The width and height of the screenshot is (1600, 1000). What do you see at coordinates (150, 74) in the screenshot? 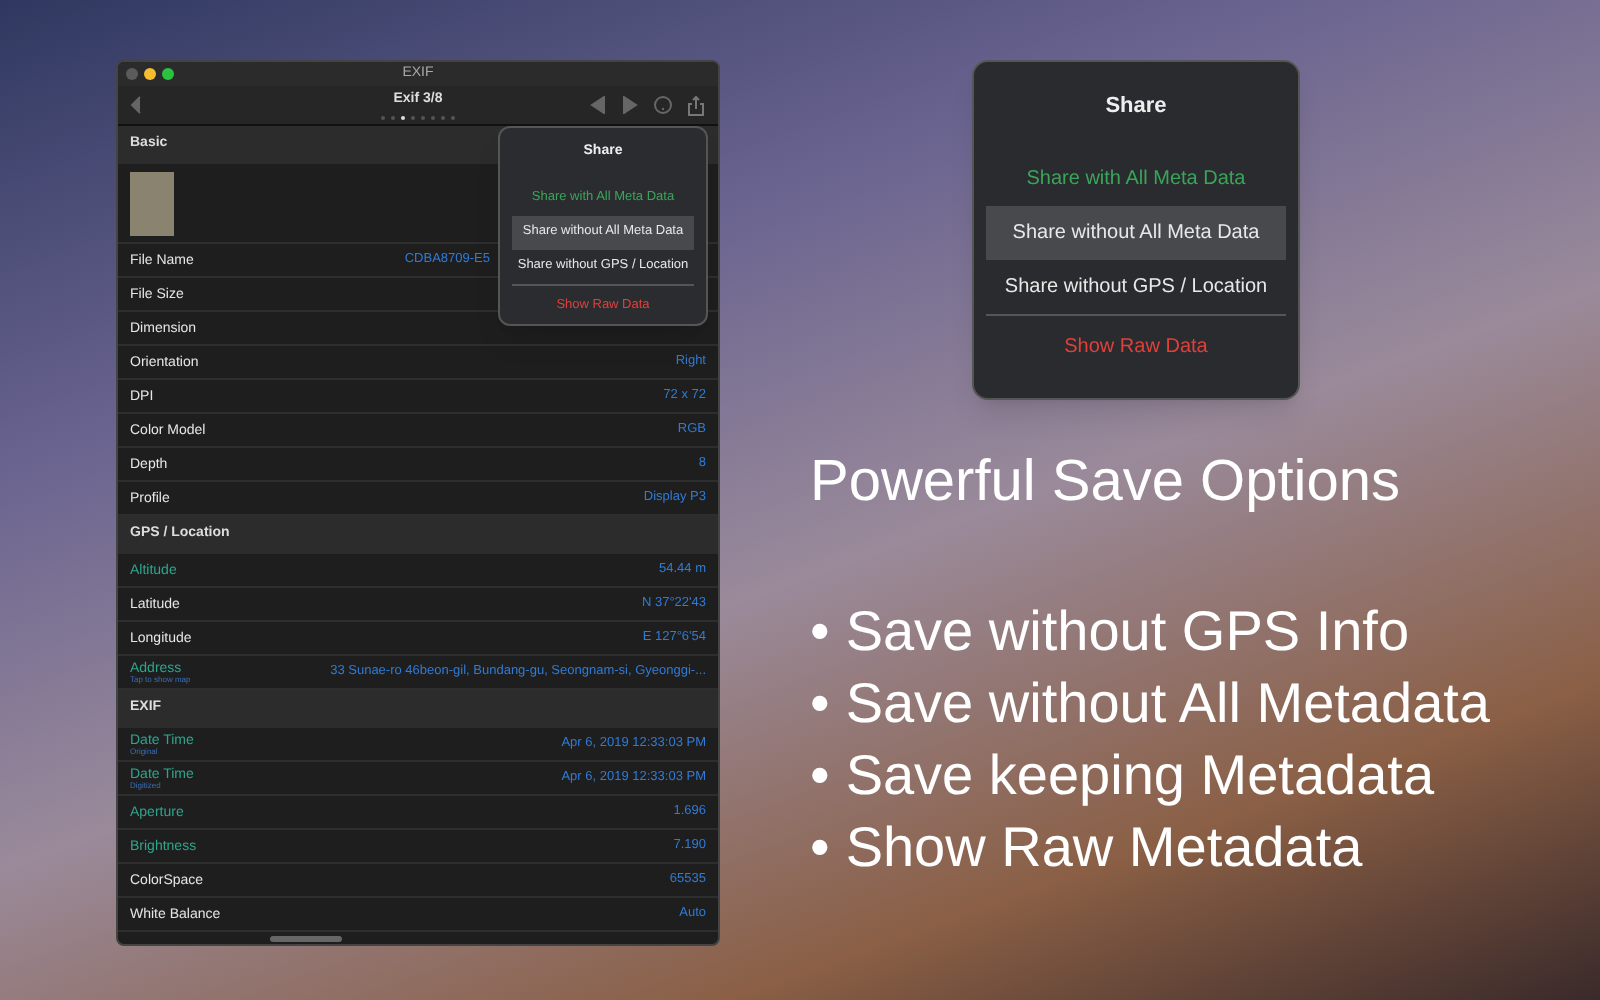
I see `minimize-button` at bounding box center [150, 74].